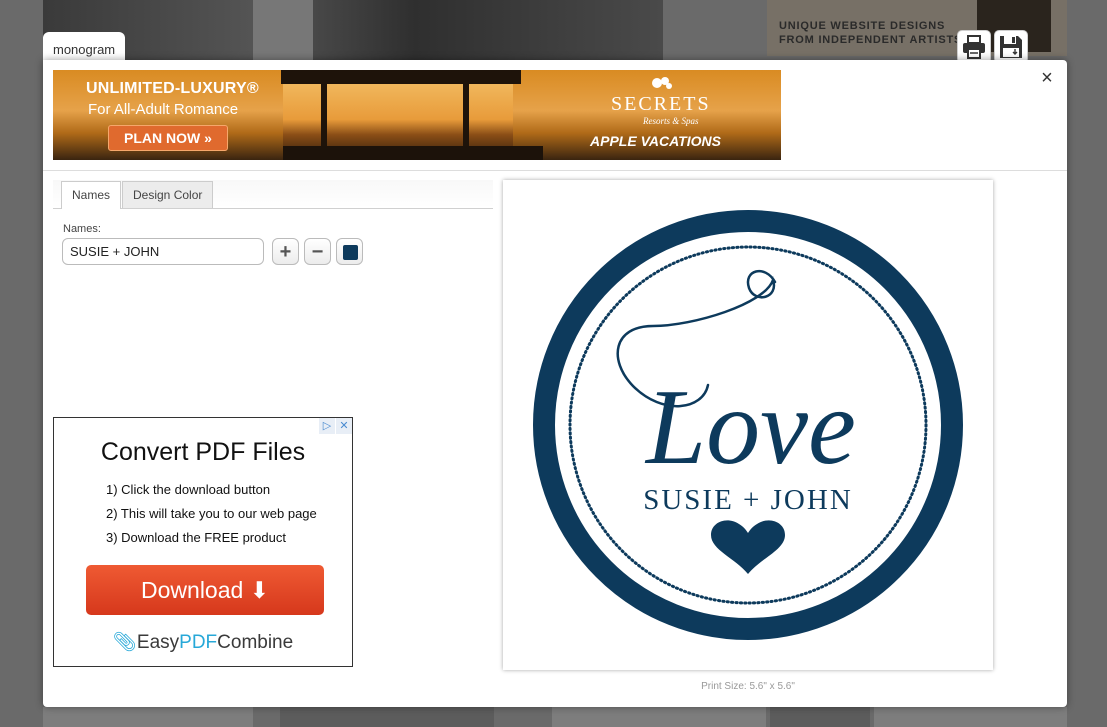 Image resolution: width=1107 pixels, height=727 pixels. What do you see at coordinates (163, 109) in the screenshot?
I see `banner-subline: For All-Adult Romance` at bounding box center [163, 109].